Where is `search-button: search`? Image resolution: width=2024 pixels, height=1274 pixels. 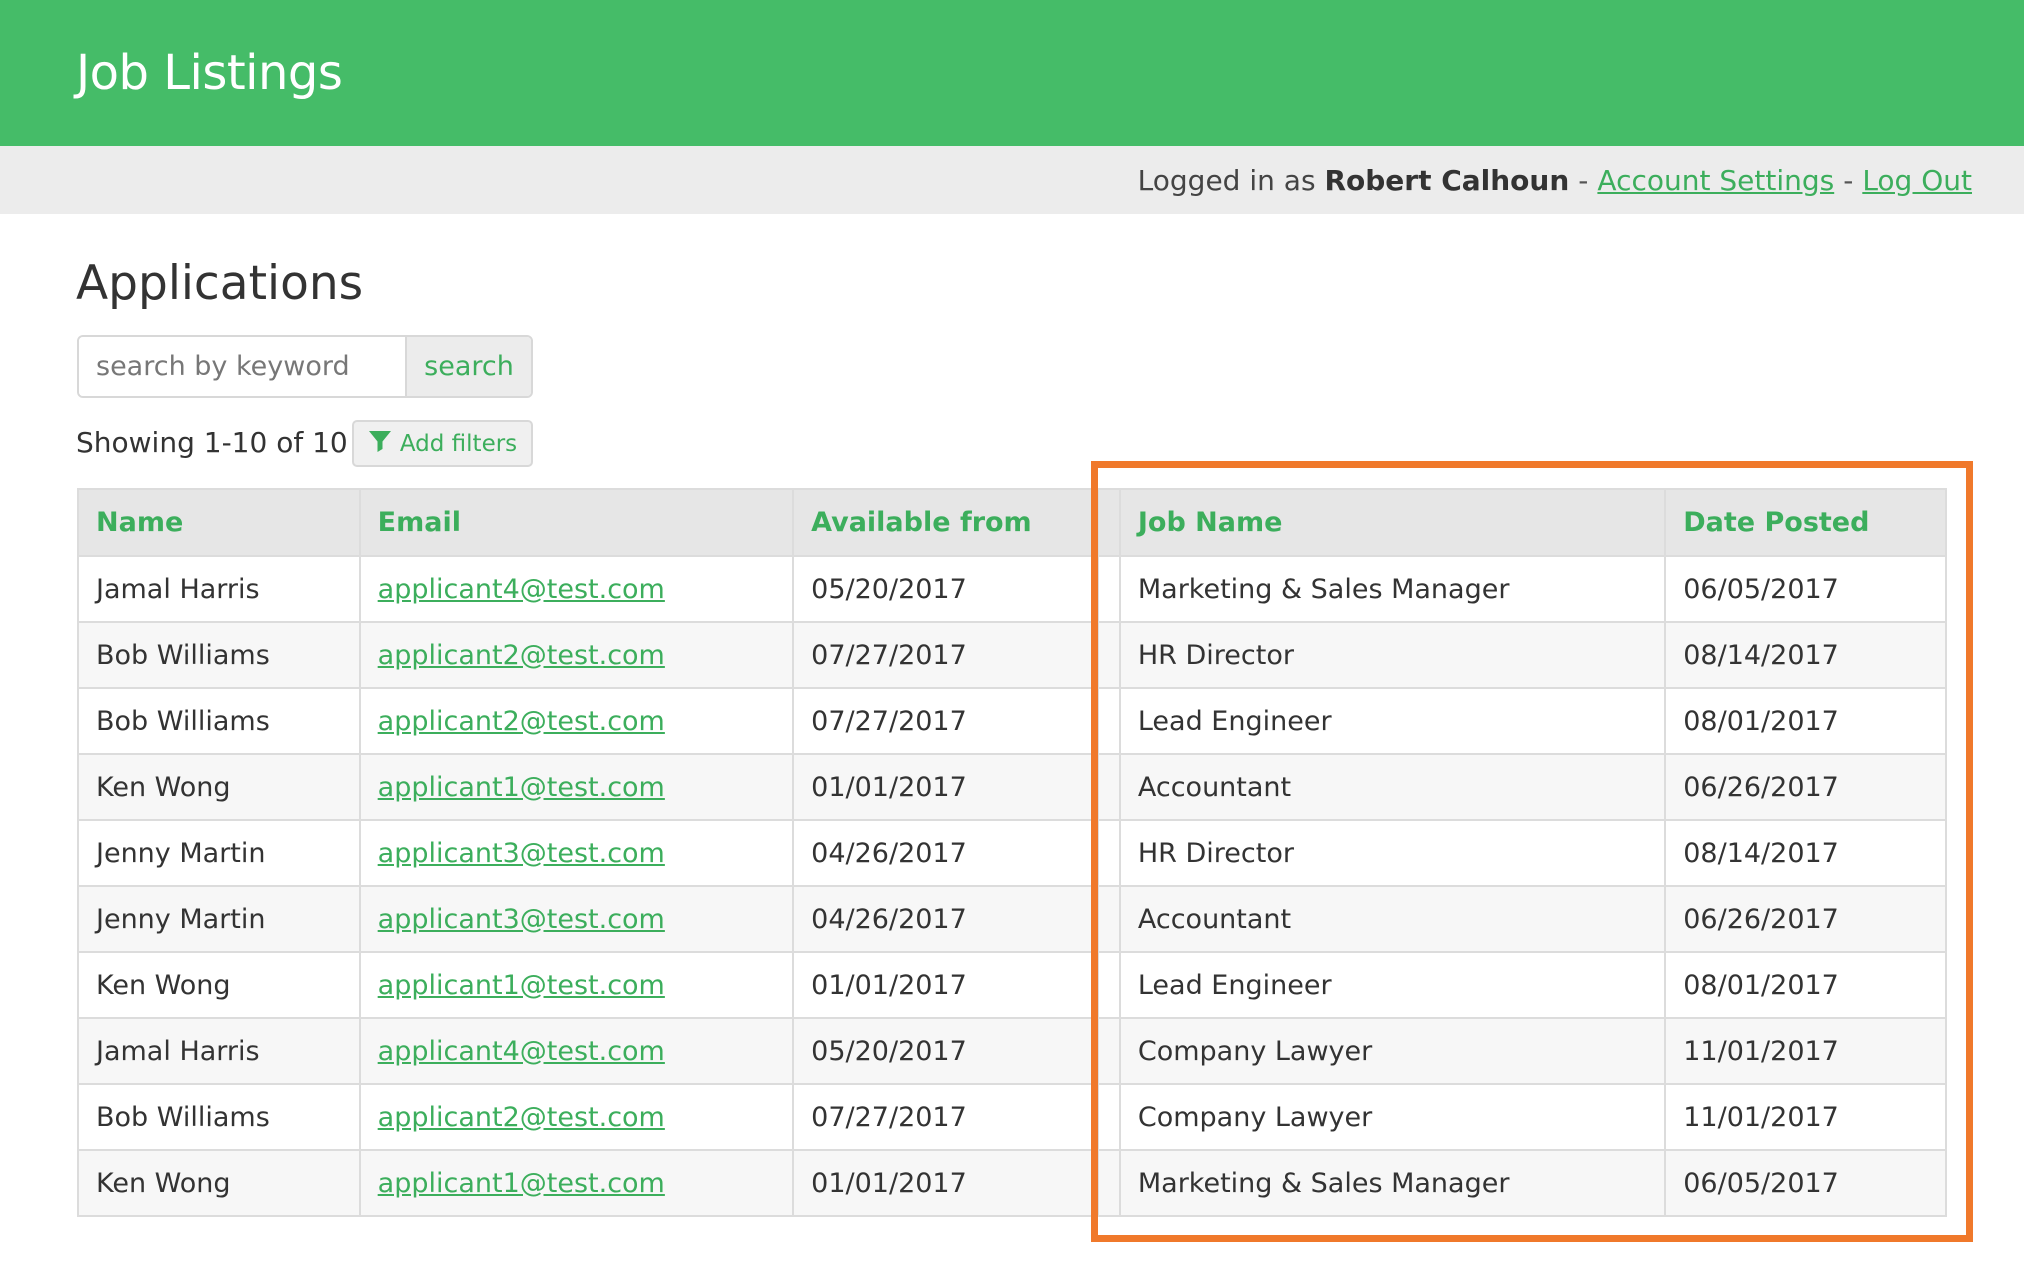
search-button: search is located at coordinates (468, 366).